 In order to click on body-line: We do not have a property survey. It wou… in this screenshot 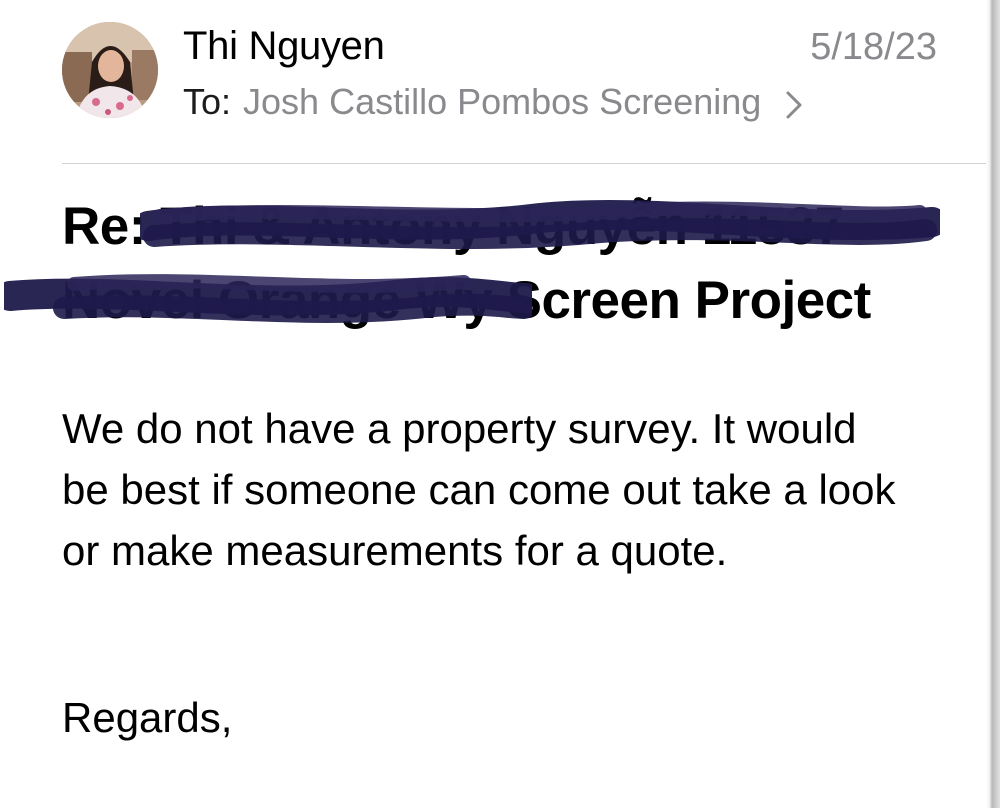, I will do `click(459, 428)`.